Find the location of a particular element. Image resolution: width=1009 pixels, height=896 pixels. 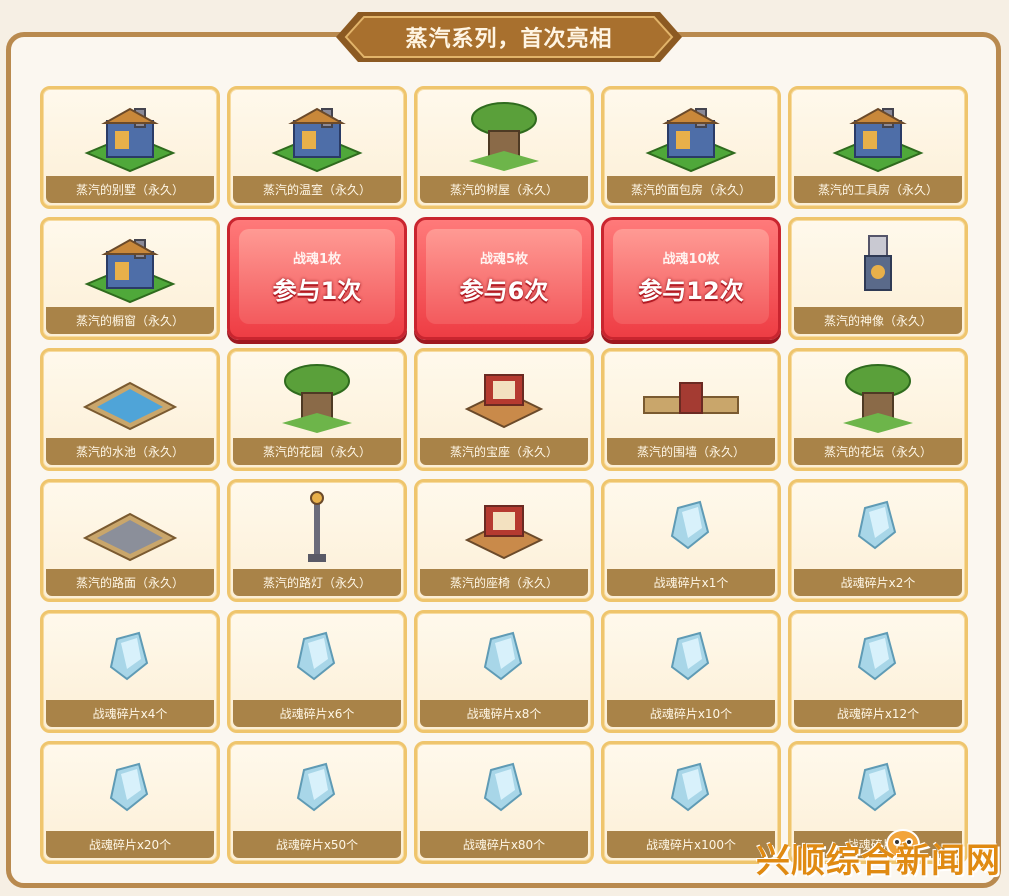

reward-card: 蒸汽的橱窗（永久） is located at coordinates (130, 278).